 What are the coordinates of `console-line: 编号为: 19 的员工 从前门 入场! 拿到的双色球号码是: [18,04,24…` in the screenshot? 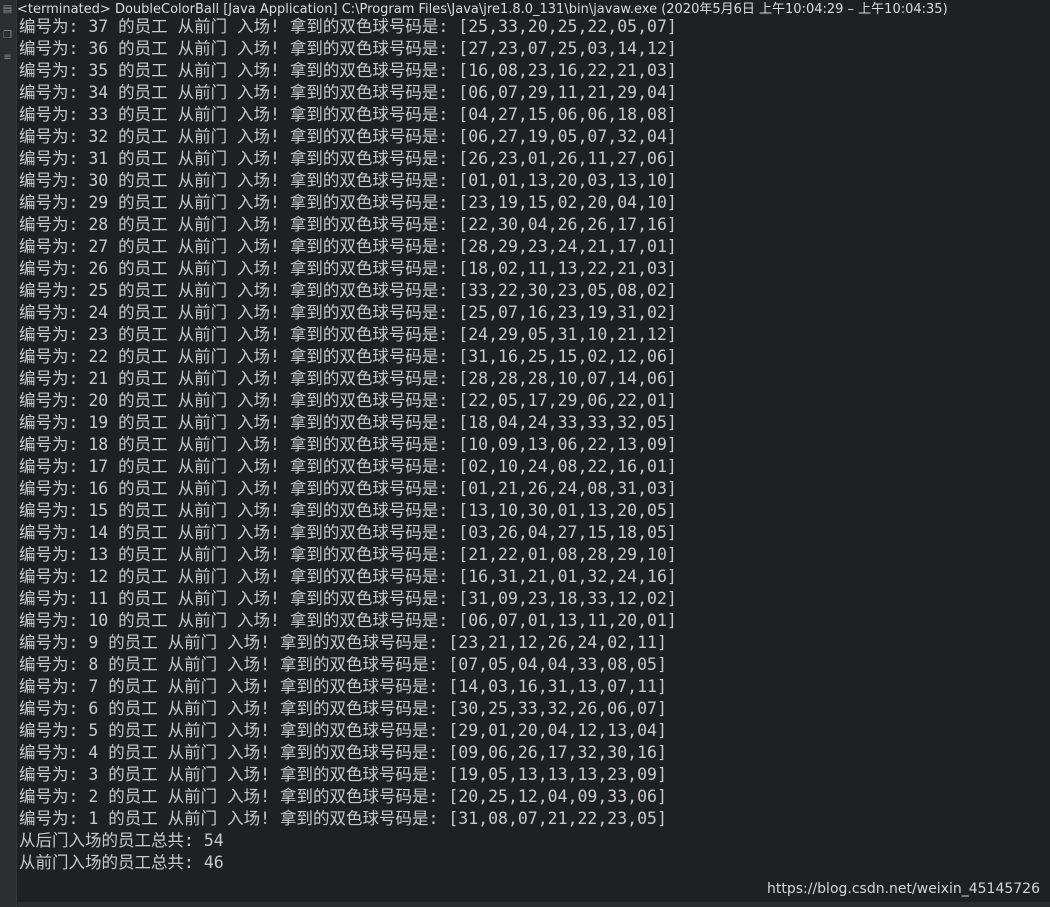 It's located at (348, 422).